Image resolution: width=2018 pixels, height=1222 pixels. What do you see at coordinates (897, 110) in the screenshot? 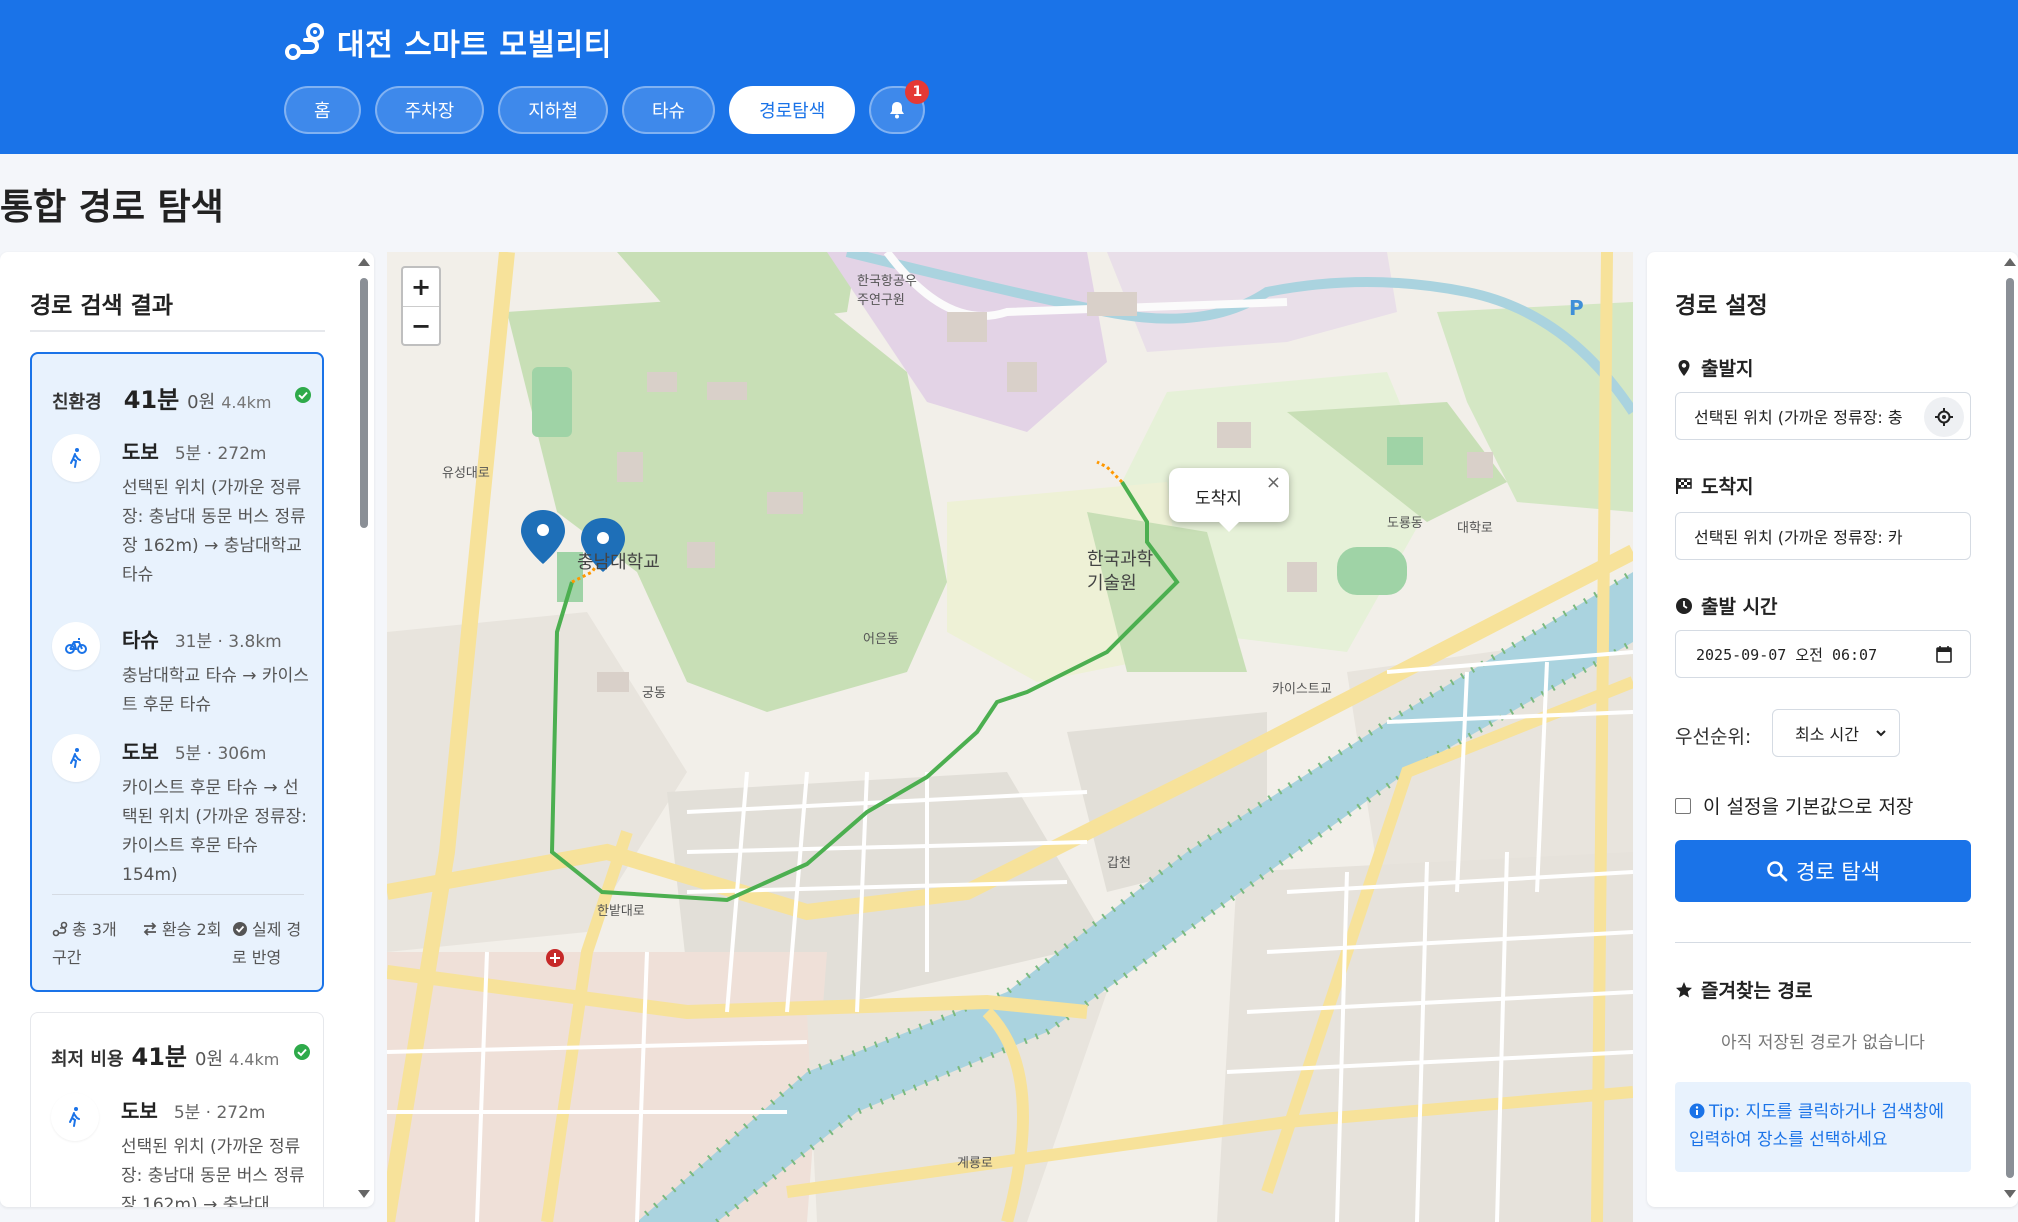
I see `bell-icon` at bounding box center [897, 110].